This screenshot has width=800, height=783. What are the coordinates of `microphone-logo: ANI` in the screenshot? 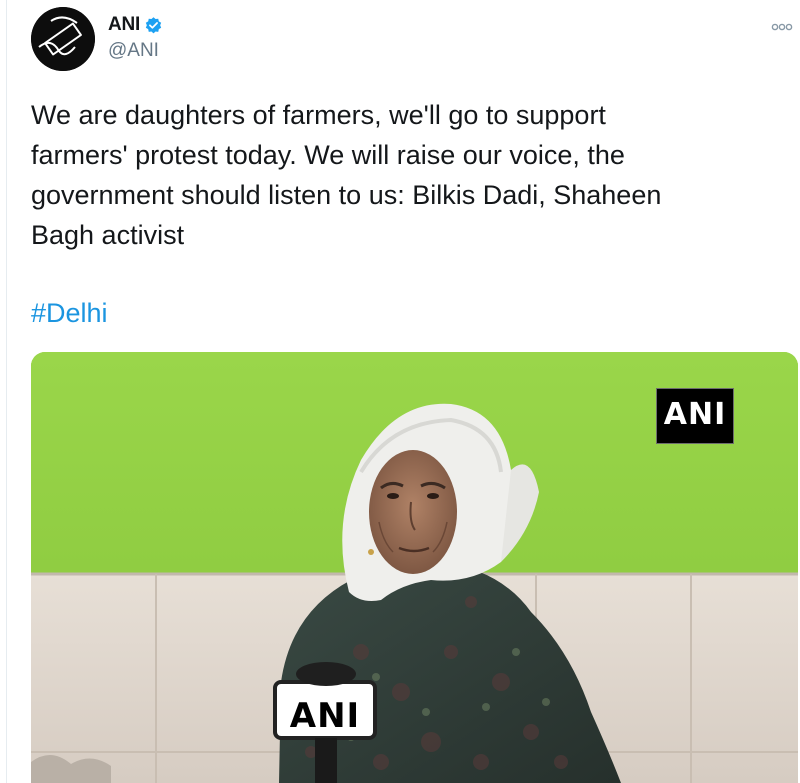 It's located at (325, 716).